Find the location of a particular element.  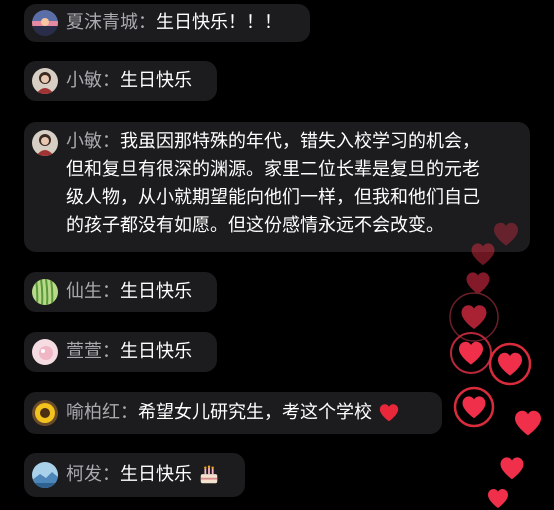

comment-bubble: 喻柏红： 希望女儿研究生，考这个学校 is located at coordinates (233, 413).